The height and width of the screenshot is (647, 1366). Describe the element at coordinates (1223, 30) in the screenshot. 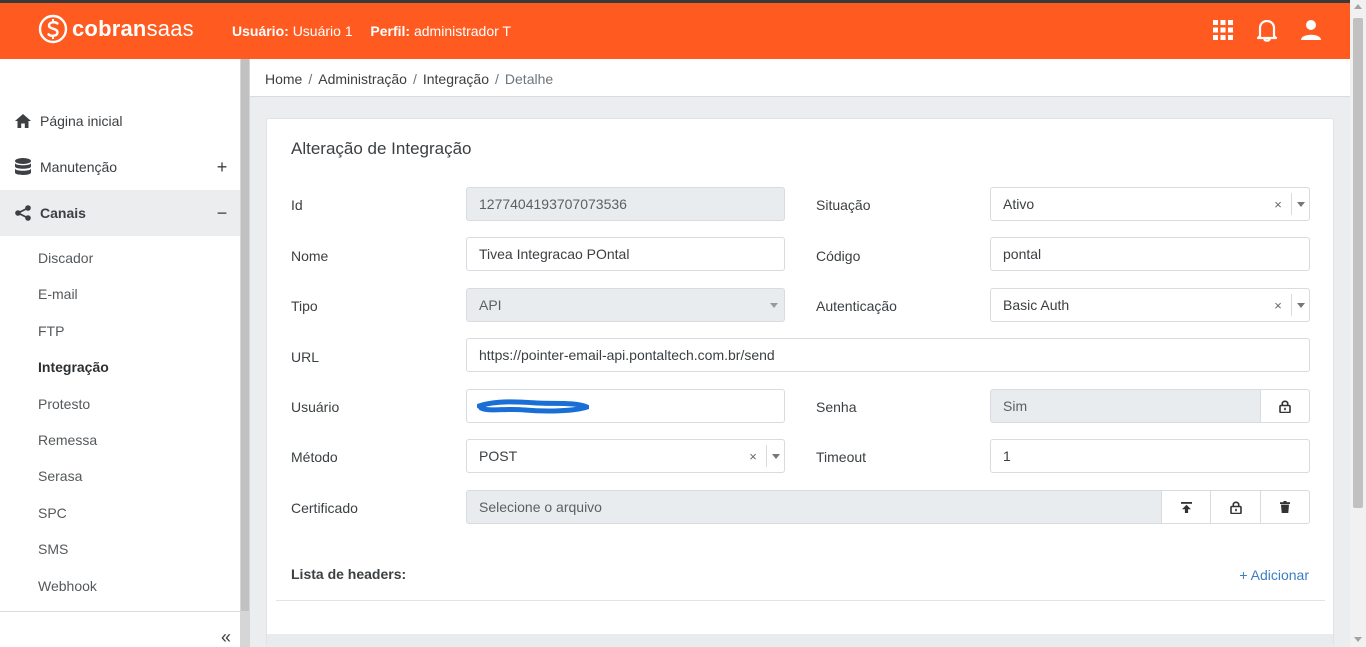

I see `apps-grid-icon` at that location.